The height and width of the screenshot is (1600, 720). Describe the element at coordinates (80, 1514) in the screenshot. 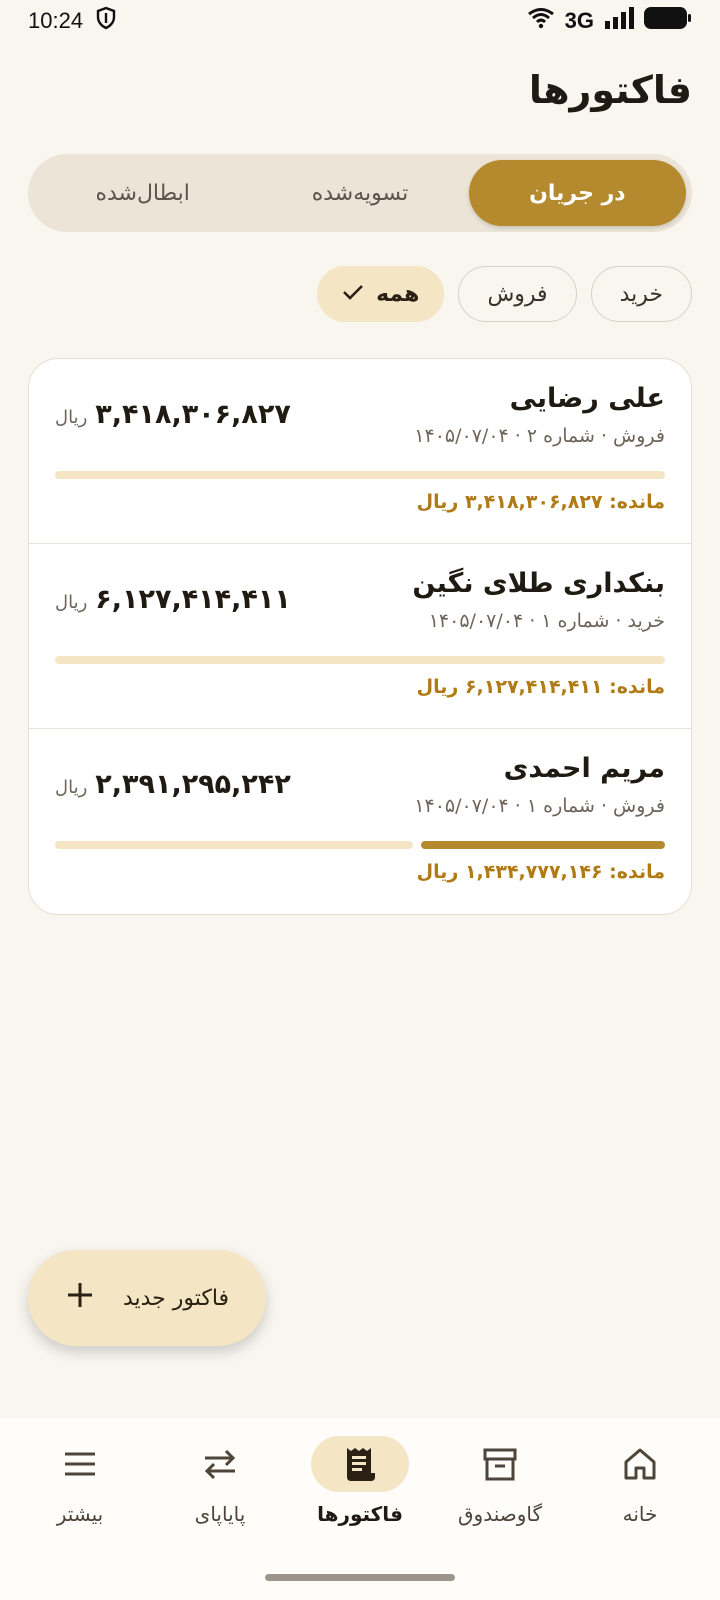

I see `nav-label-more: بیشتر` at that location.